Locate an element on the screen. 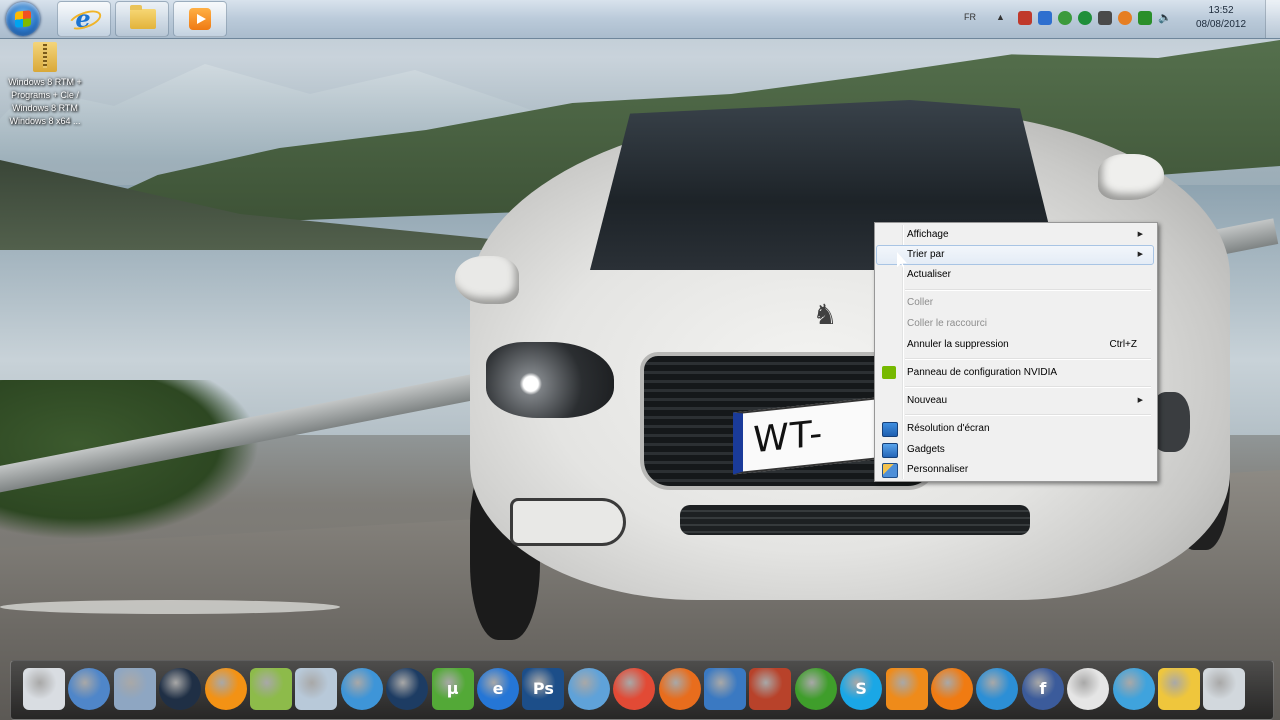 This screenshot has height=720, width=1280. menu-item-label: Gadgets is located at coordinates (926, 449).